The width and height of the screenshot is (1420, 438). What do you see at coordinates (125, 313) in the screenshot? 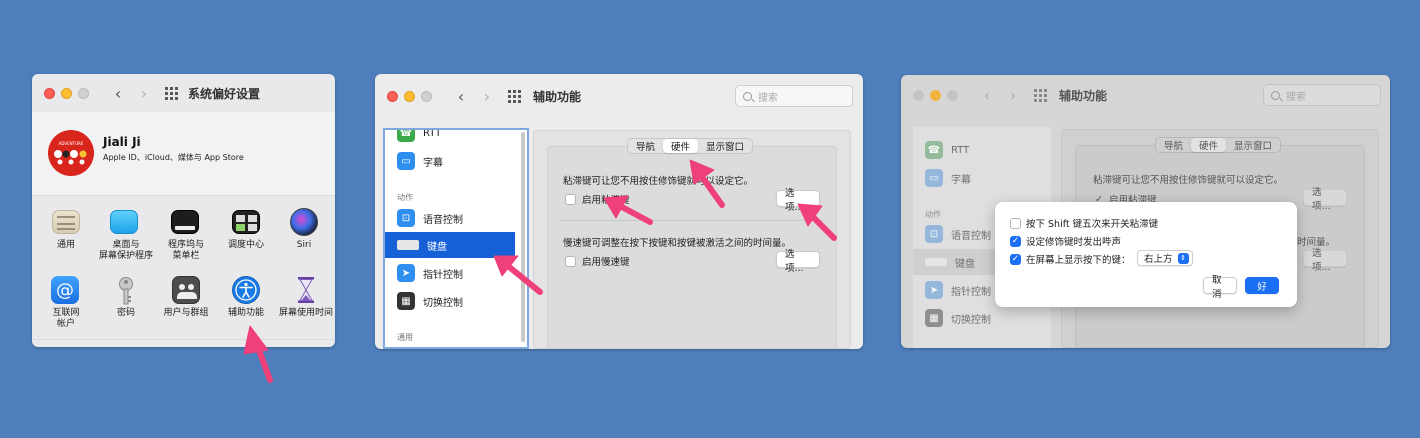
I see `pref-label: 密码` at bounding box center [125, 313].